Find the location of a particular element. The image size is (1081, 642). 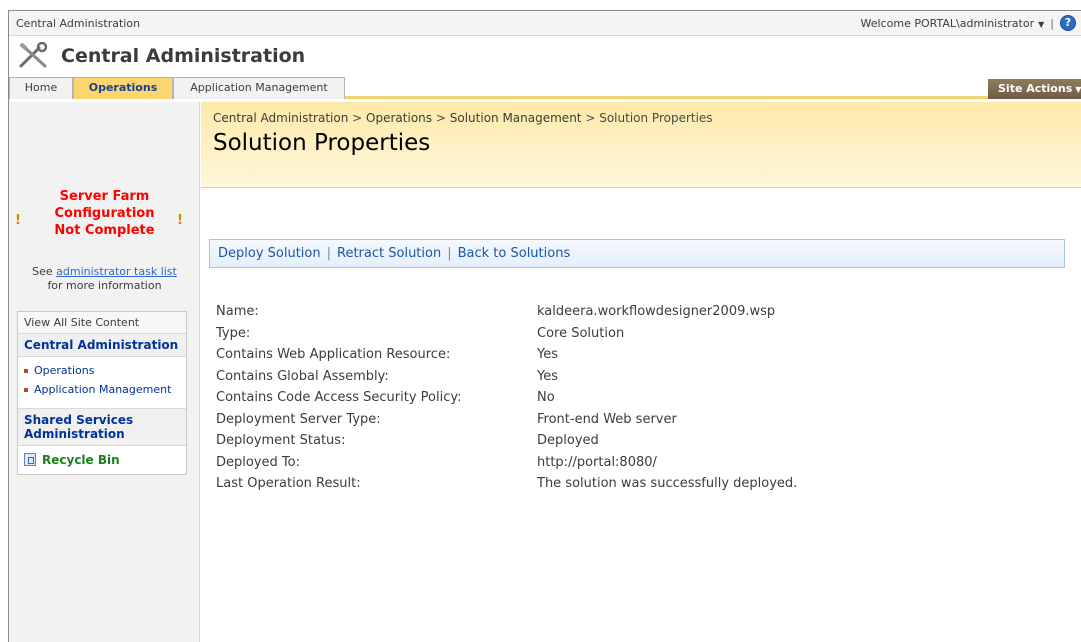

property-row: Name: kaldeera.workflowdesigner2009.wsp is located at coordinates (636, 315).